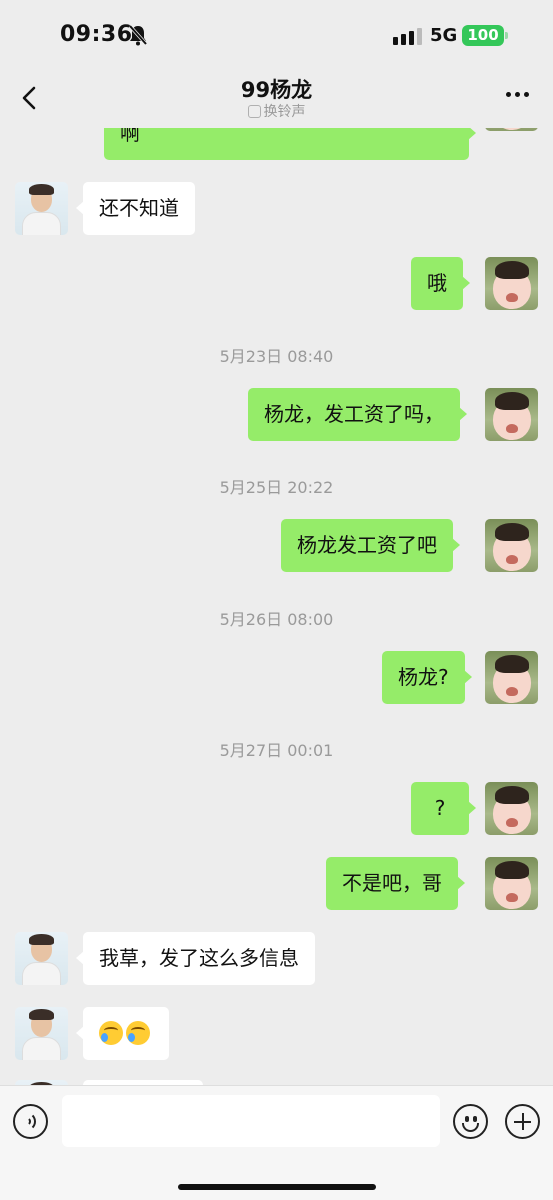 This screenshot has width=553, height=1200. I want to click on timestamp: 5月23日 08:40, so click(276, 356).